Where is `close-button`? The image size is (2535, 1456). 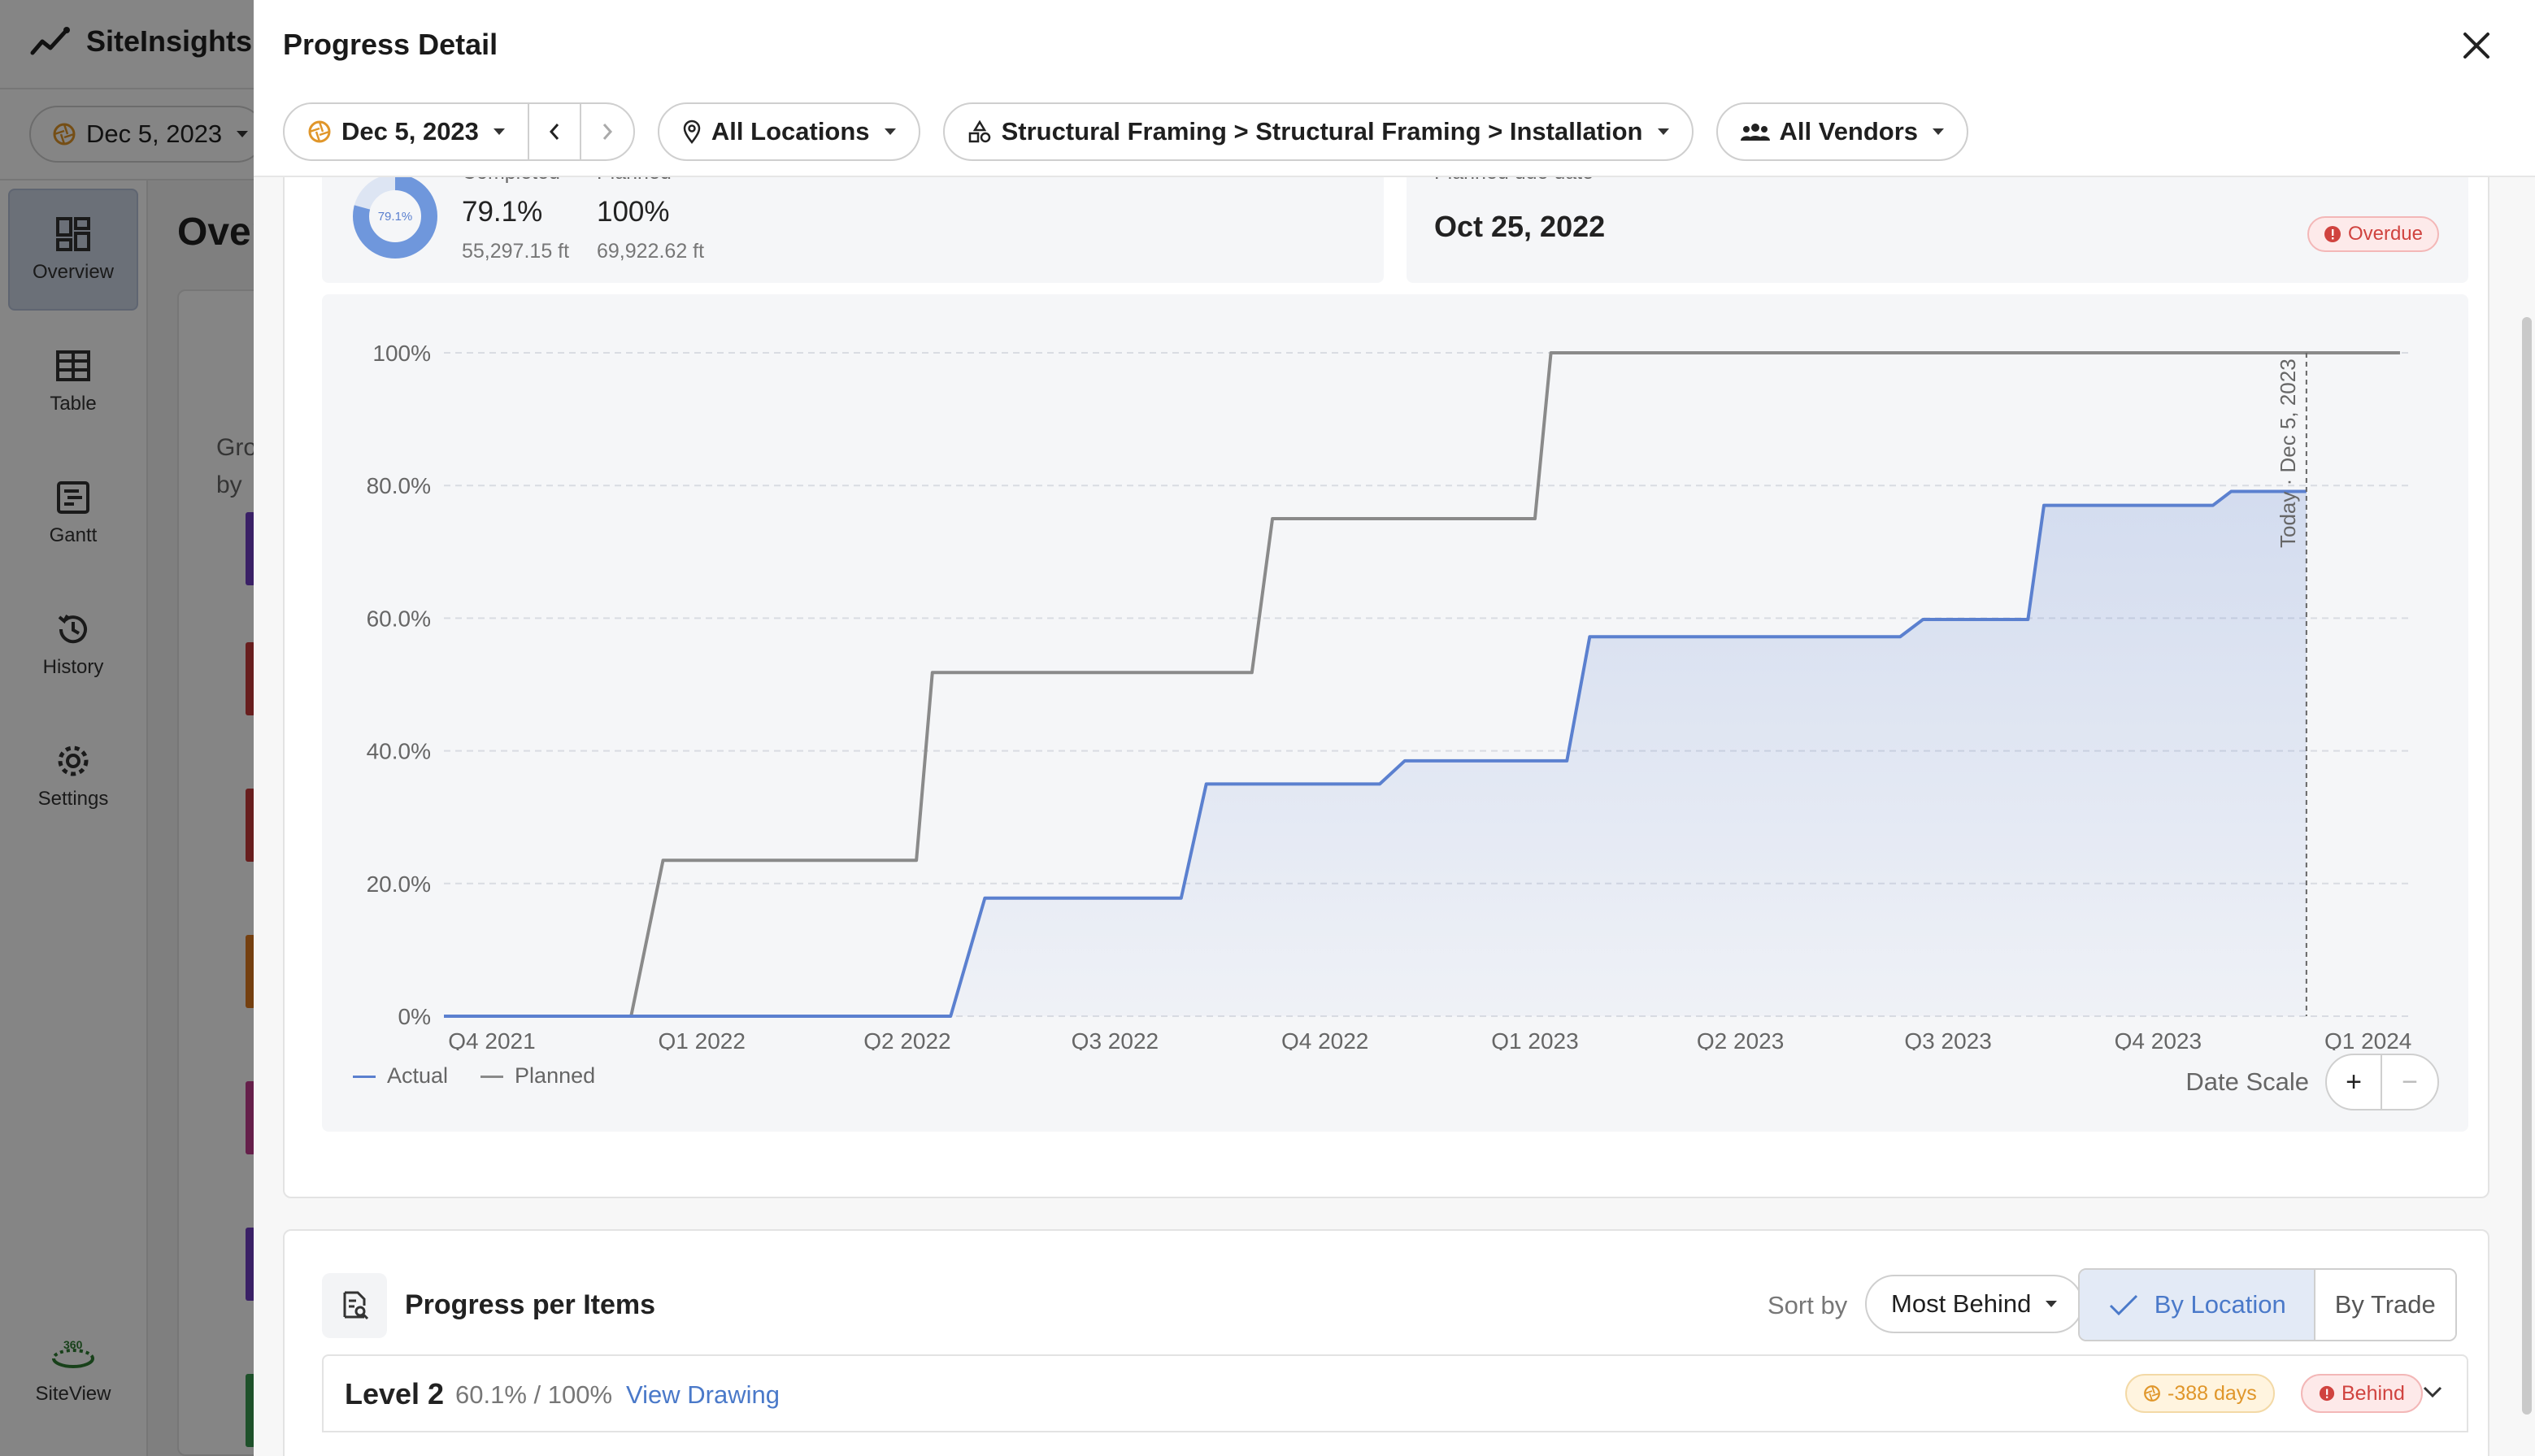
close-button is located at coordinates (2476, 45).